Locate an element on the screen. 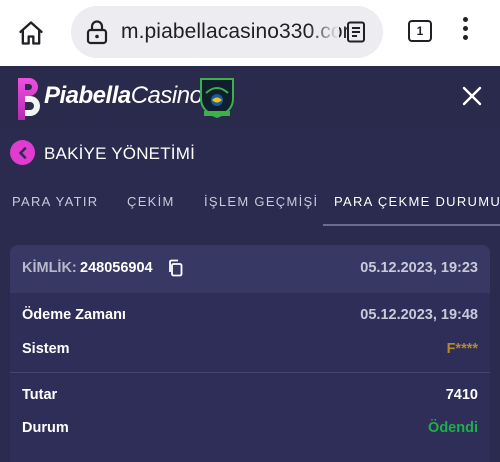 The width and height of the screenshot is (500, 462). close-icon is located at coordinates (472, 96).